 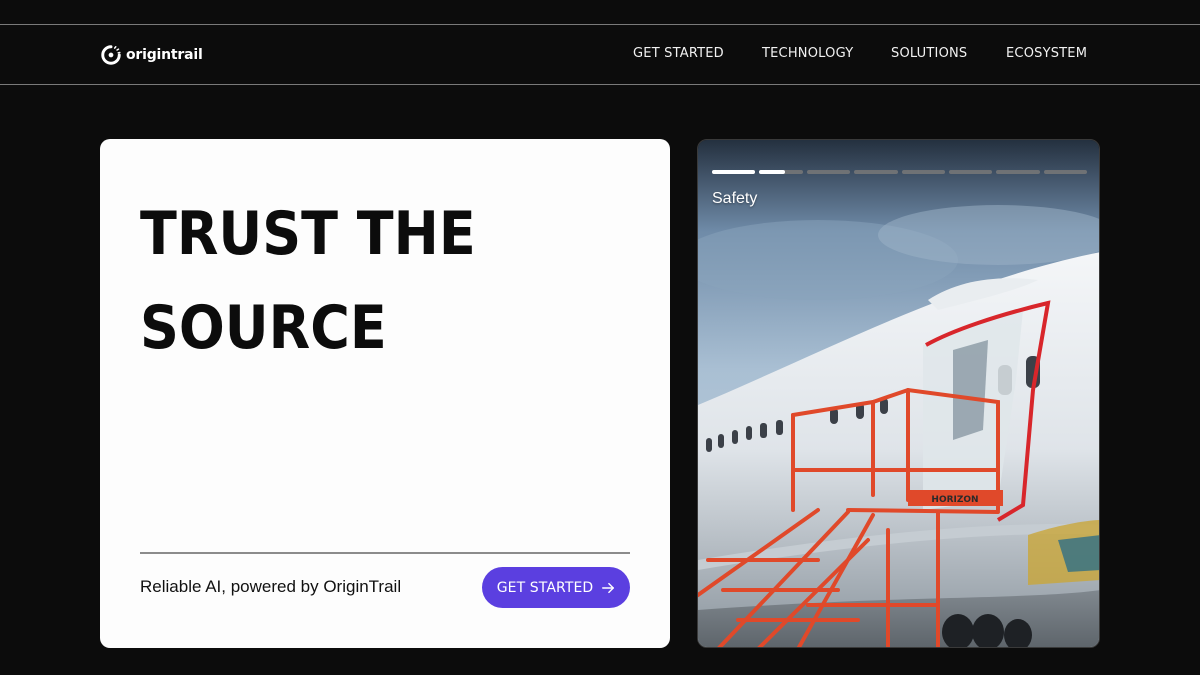 I want to click on story-label: Safety, so click(x=735, y=198).